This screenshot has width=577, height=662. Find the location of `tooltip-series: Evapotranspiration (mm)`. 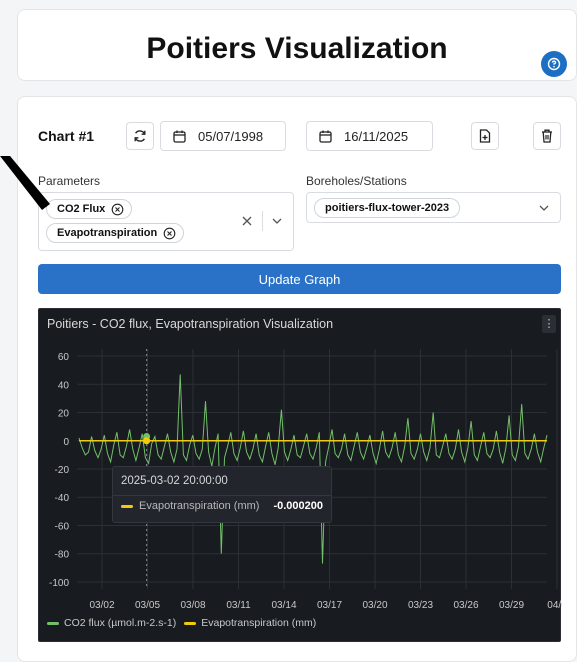

tooltip-series: Evapotranspiration (mm) is located at coordinates (199, 506).